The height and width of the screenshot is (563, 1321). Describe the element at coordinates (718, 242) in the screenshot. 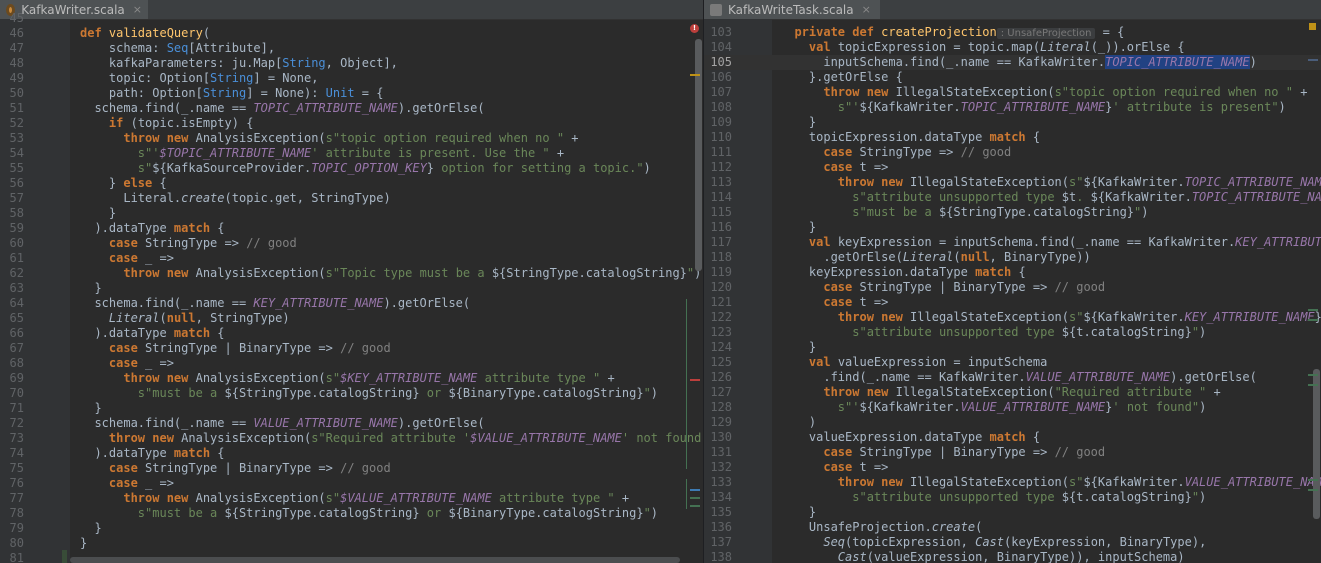

I see `line-number: 117` at that location.